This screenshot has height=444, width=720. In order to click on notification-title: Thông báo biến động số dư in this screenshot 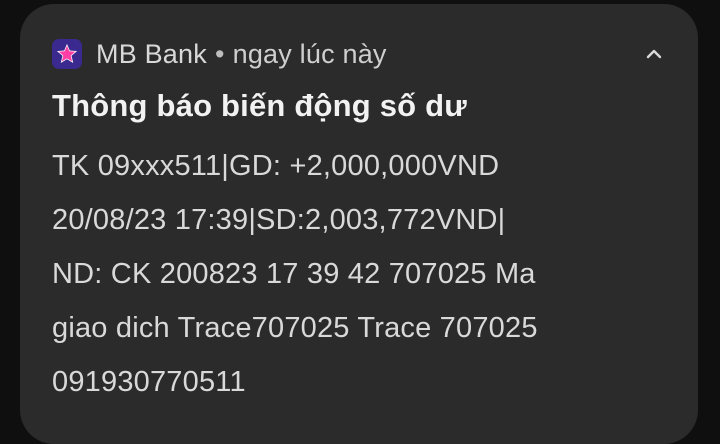, I will do `click(259, 105)`.